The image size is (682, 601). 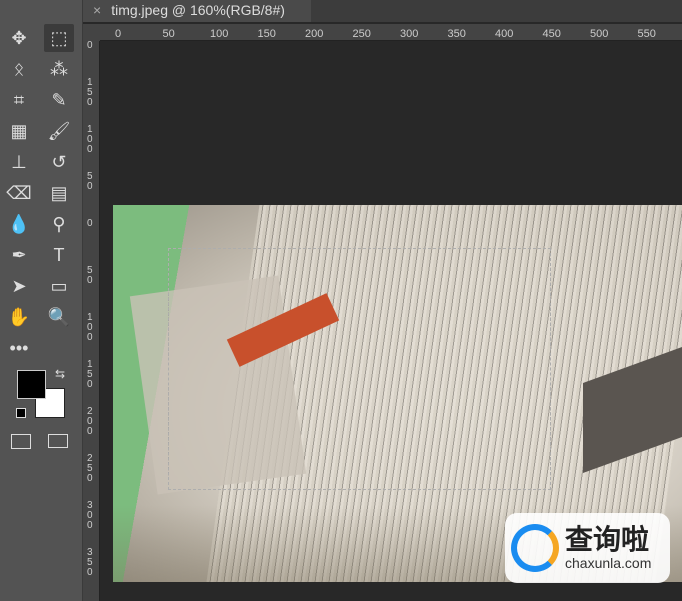 I want to click on history-brush-tool: ↺, so click(x=59, y=162).